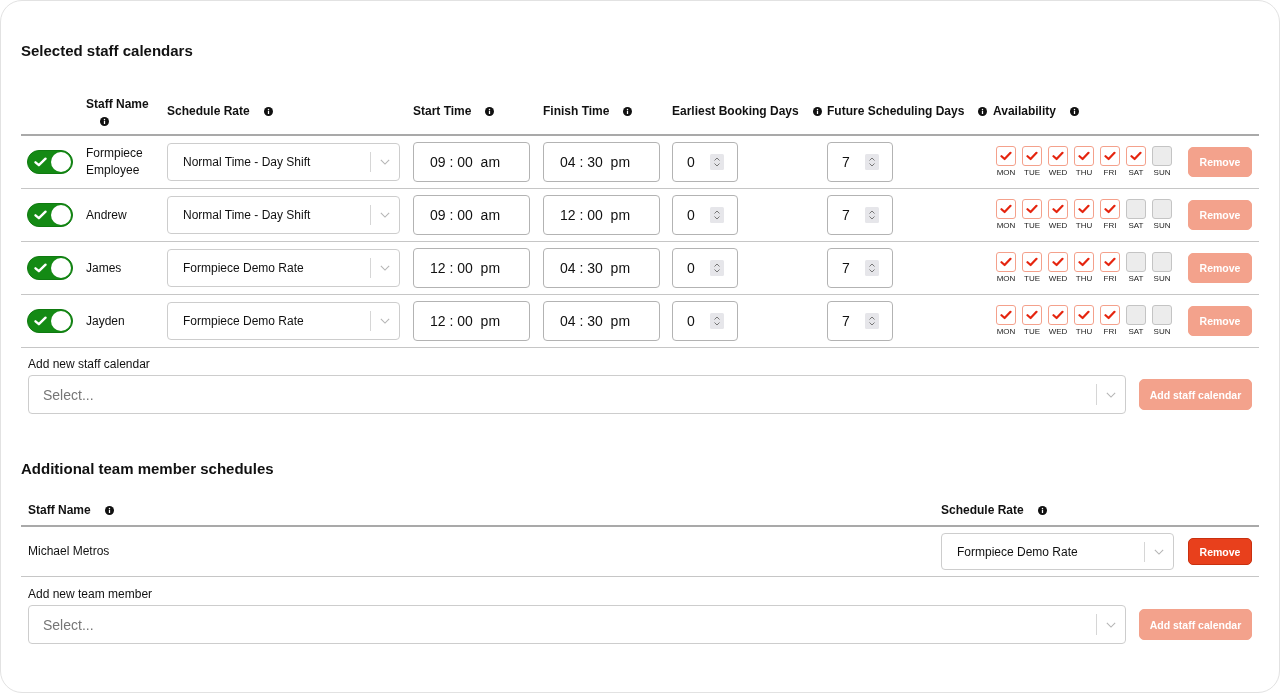  Describe the element at coordinates (601, 215) in the screenshot. I see `finish-time-field: 12 : 00 pm` at that location.